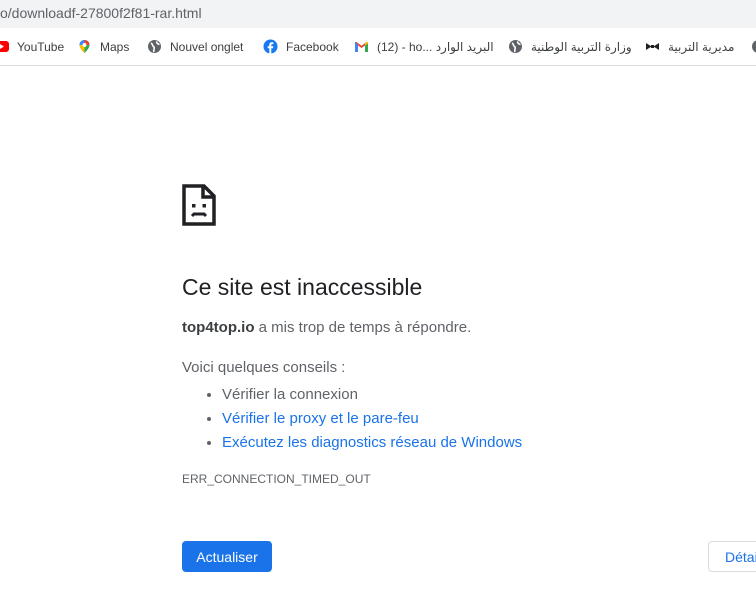  Describe the element at coordinates (361, 46) in the screenshot. I see `gmail-icon` at that location.